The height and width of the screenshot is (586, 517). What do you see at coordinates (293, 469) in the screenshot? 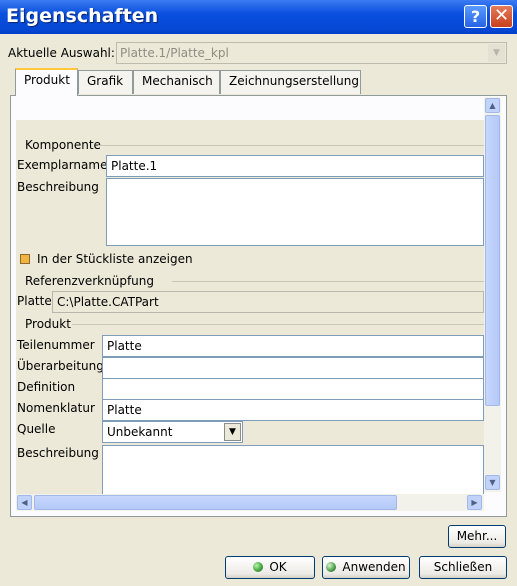
I see `product-description-field` at bounding box center [293, 469].